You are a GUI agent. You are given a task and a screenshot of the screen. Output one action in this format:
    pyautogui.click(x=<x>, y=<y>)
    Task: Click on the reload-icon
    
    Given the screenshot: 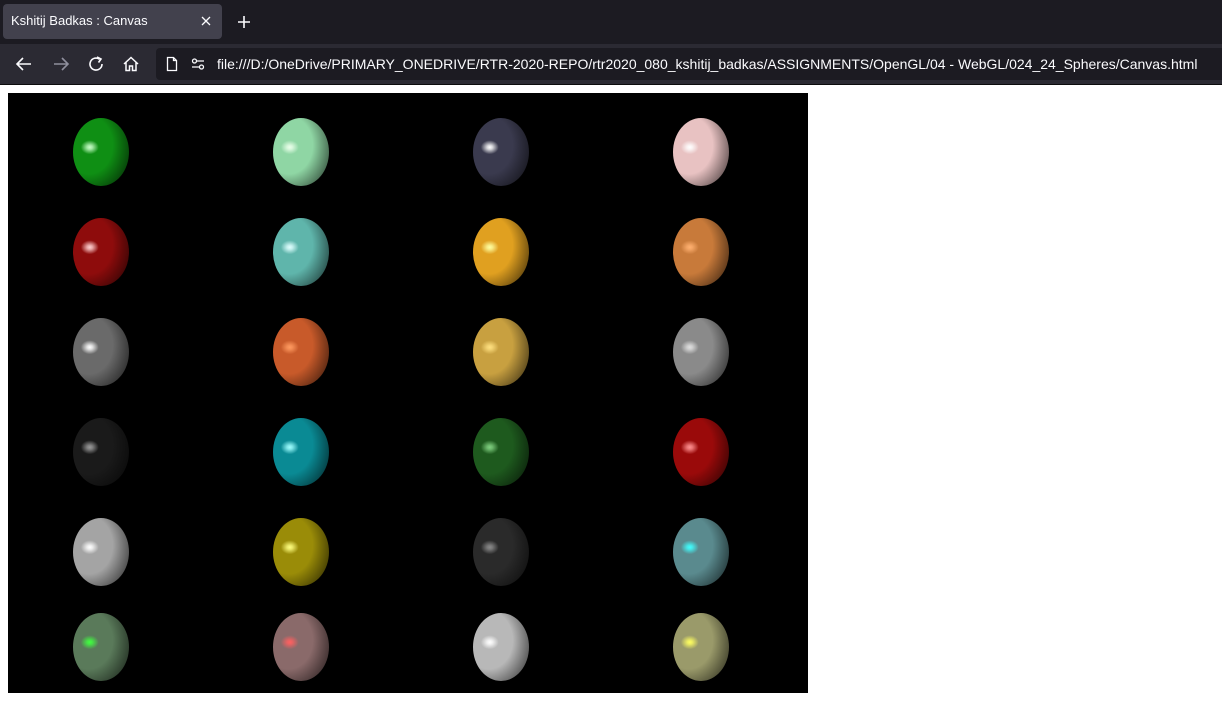 What is the action you would take?
    pyautogui.click(x=96, y=64)
    